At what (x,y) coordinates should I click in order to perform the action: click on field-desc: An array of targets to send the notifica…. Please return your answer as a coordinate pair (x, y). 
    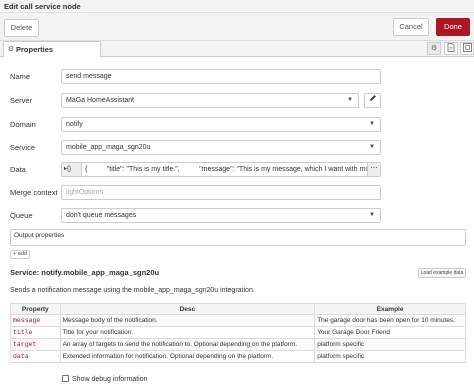
    Looking at the image, I should click on (187, 344).